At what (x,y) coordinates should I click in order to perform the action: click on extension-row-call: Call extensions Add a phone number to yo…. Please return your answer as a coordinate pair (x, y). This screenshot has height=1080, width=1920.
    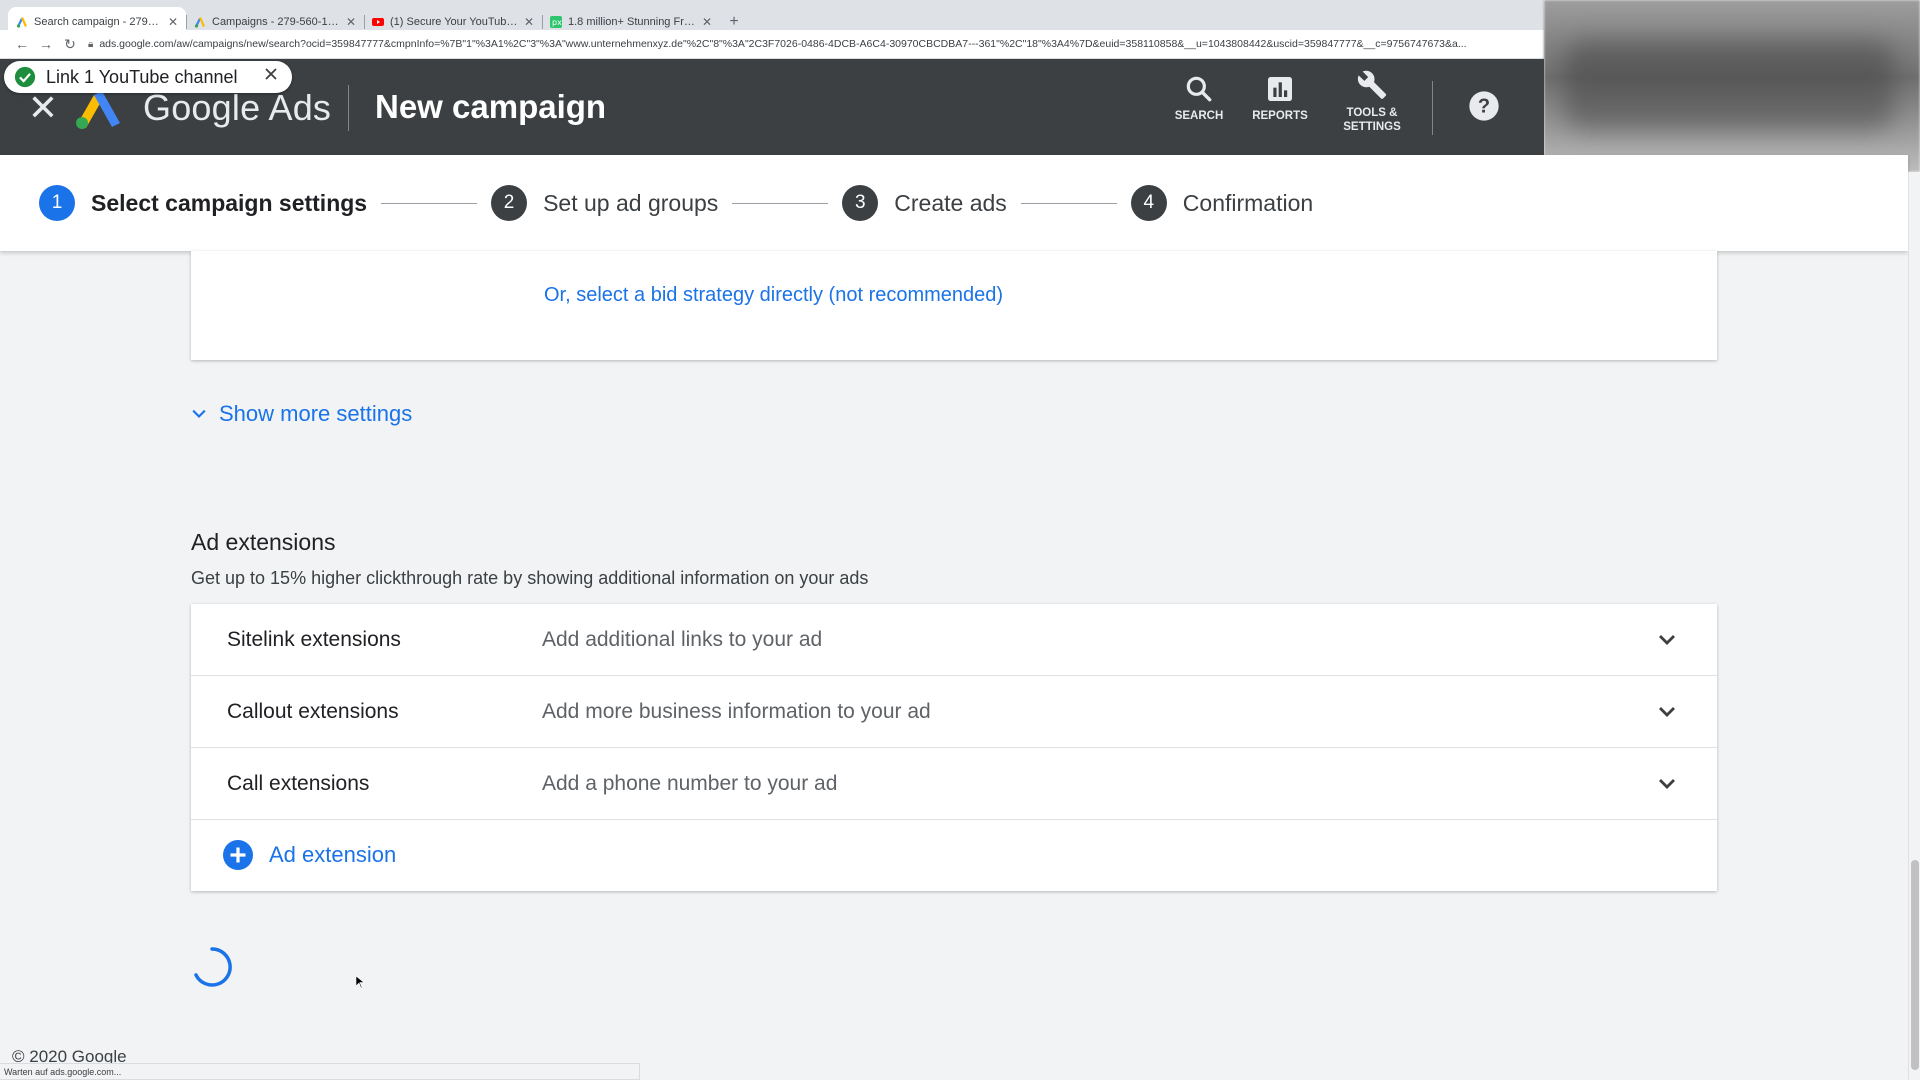
    Looking at the image, I should click on (954, 784).